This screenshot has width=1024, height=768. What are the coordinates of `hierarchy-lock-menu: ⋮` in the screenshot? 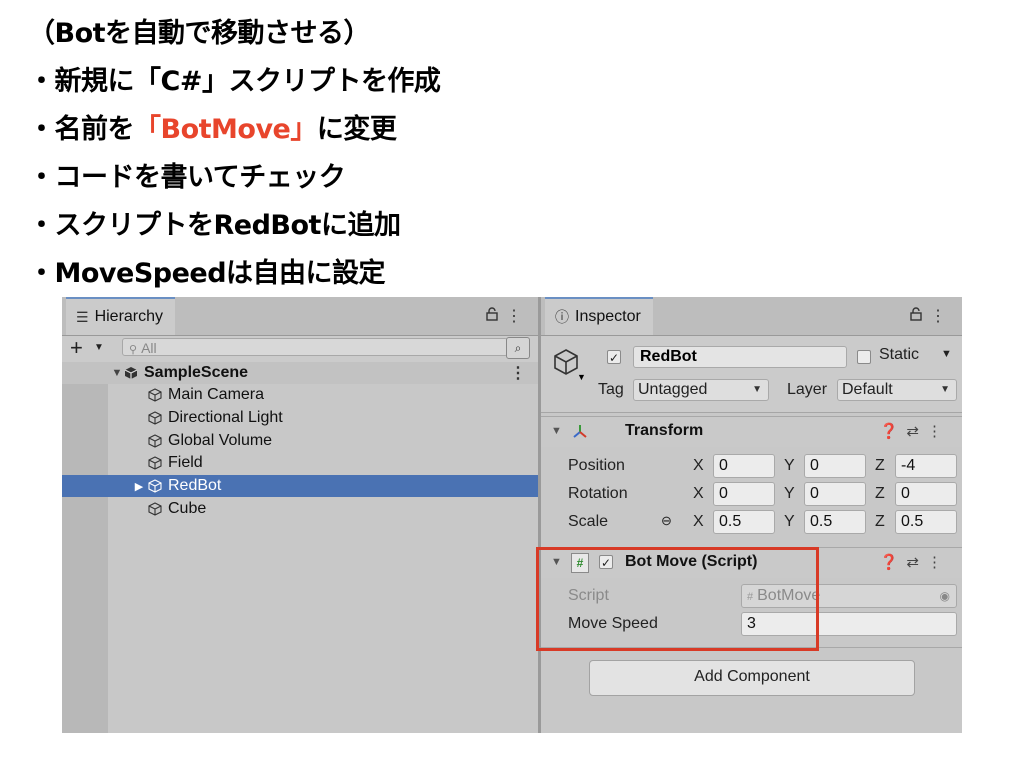 It's located at (505, 316).